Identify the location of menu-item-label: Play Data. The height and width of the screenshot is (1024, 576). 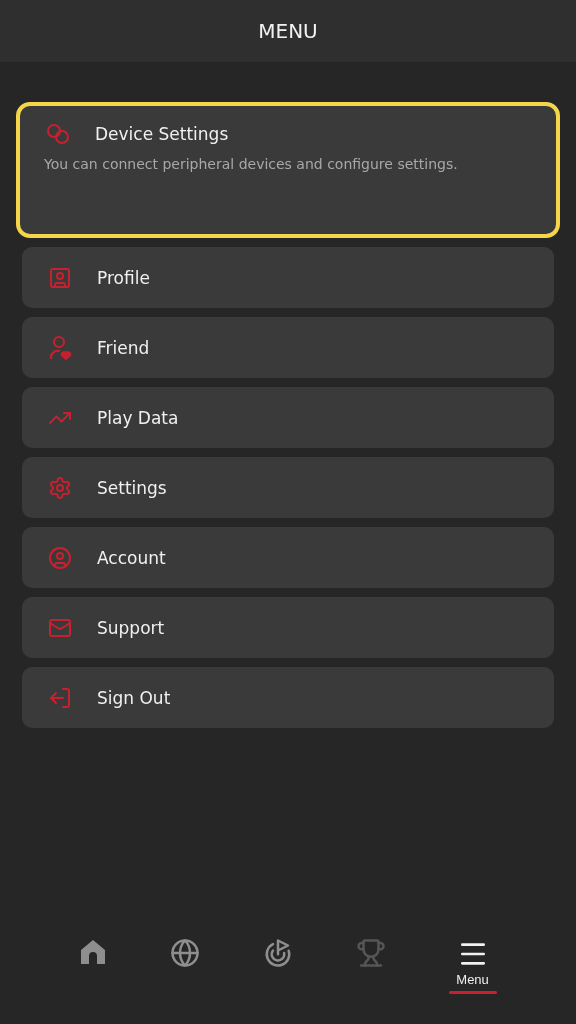
(138, 417).